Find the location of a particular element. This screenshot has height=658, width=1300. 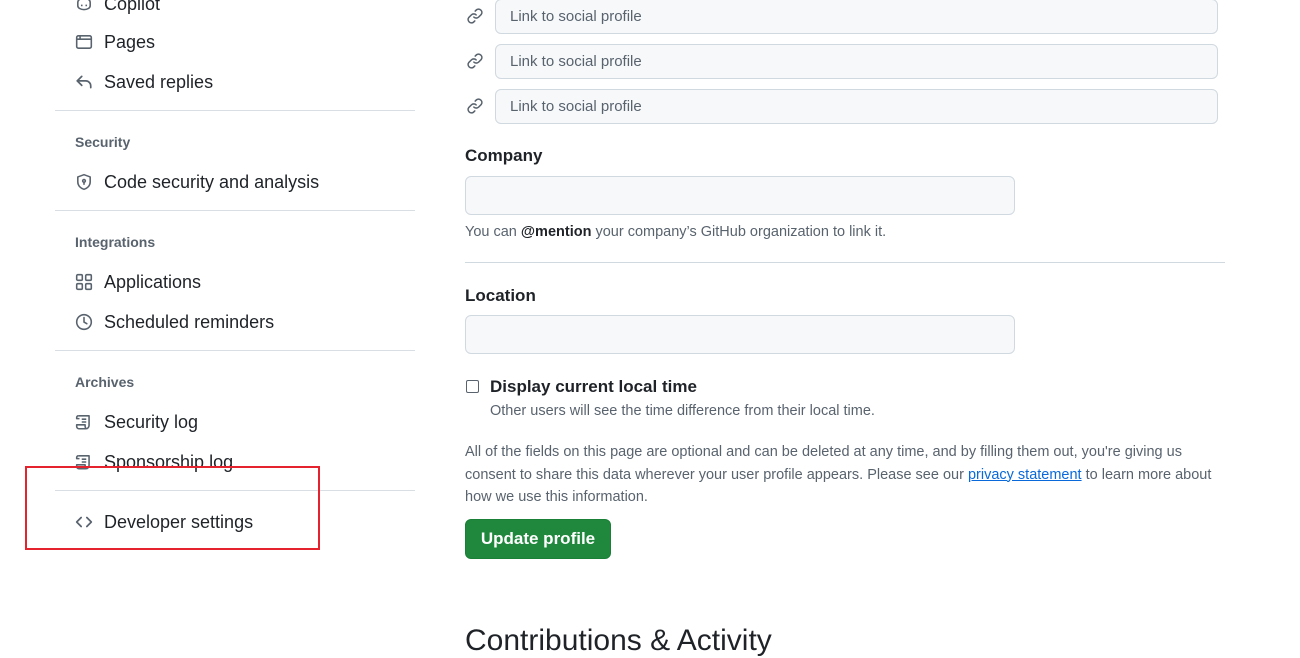

sidebar-item-scheduled-reminders: Scheduled reminders is located at coordinates (235, 322).